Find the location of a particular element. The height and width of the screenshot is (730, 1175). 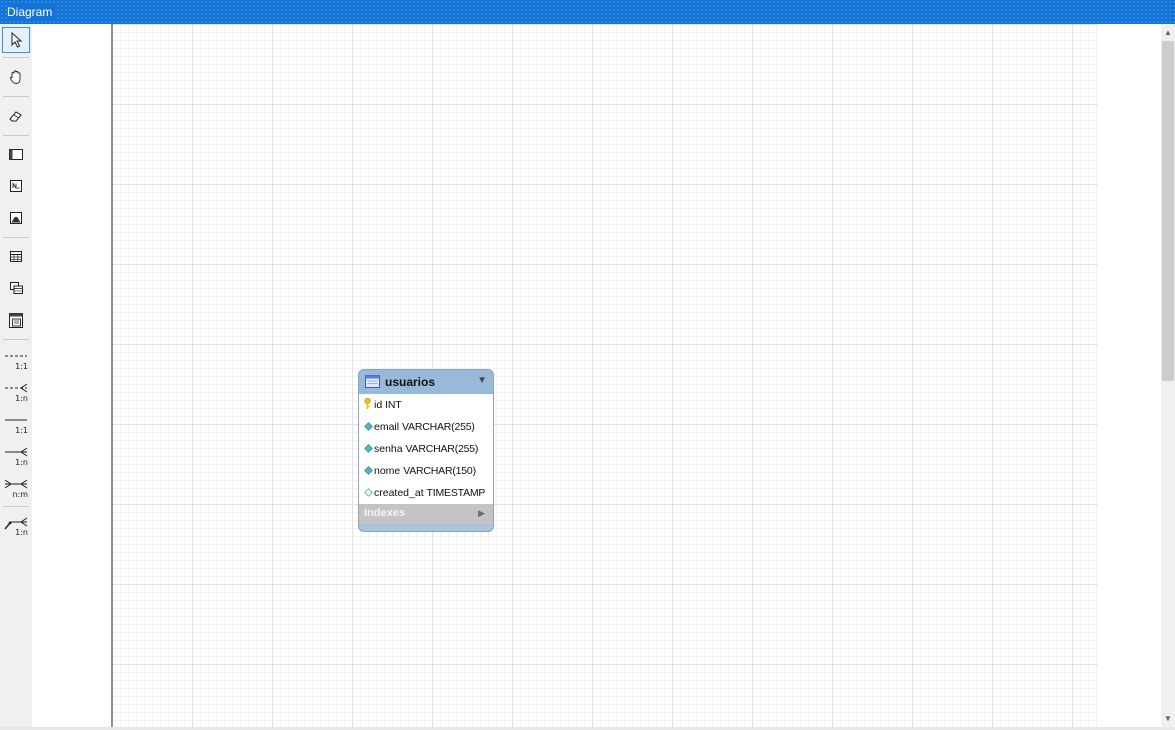

column-type: INT is located at coordinates (393, 405).